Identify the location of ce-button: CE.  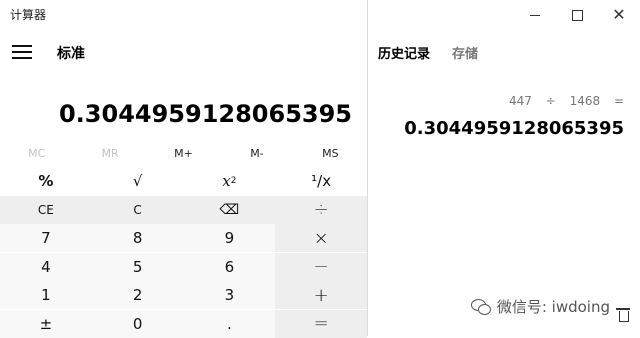
(46, 209).